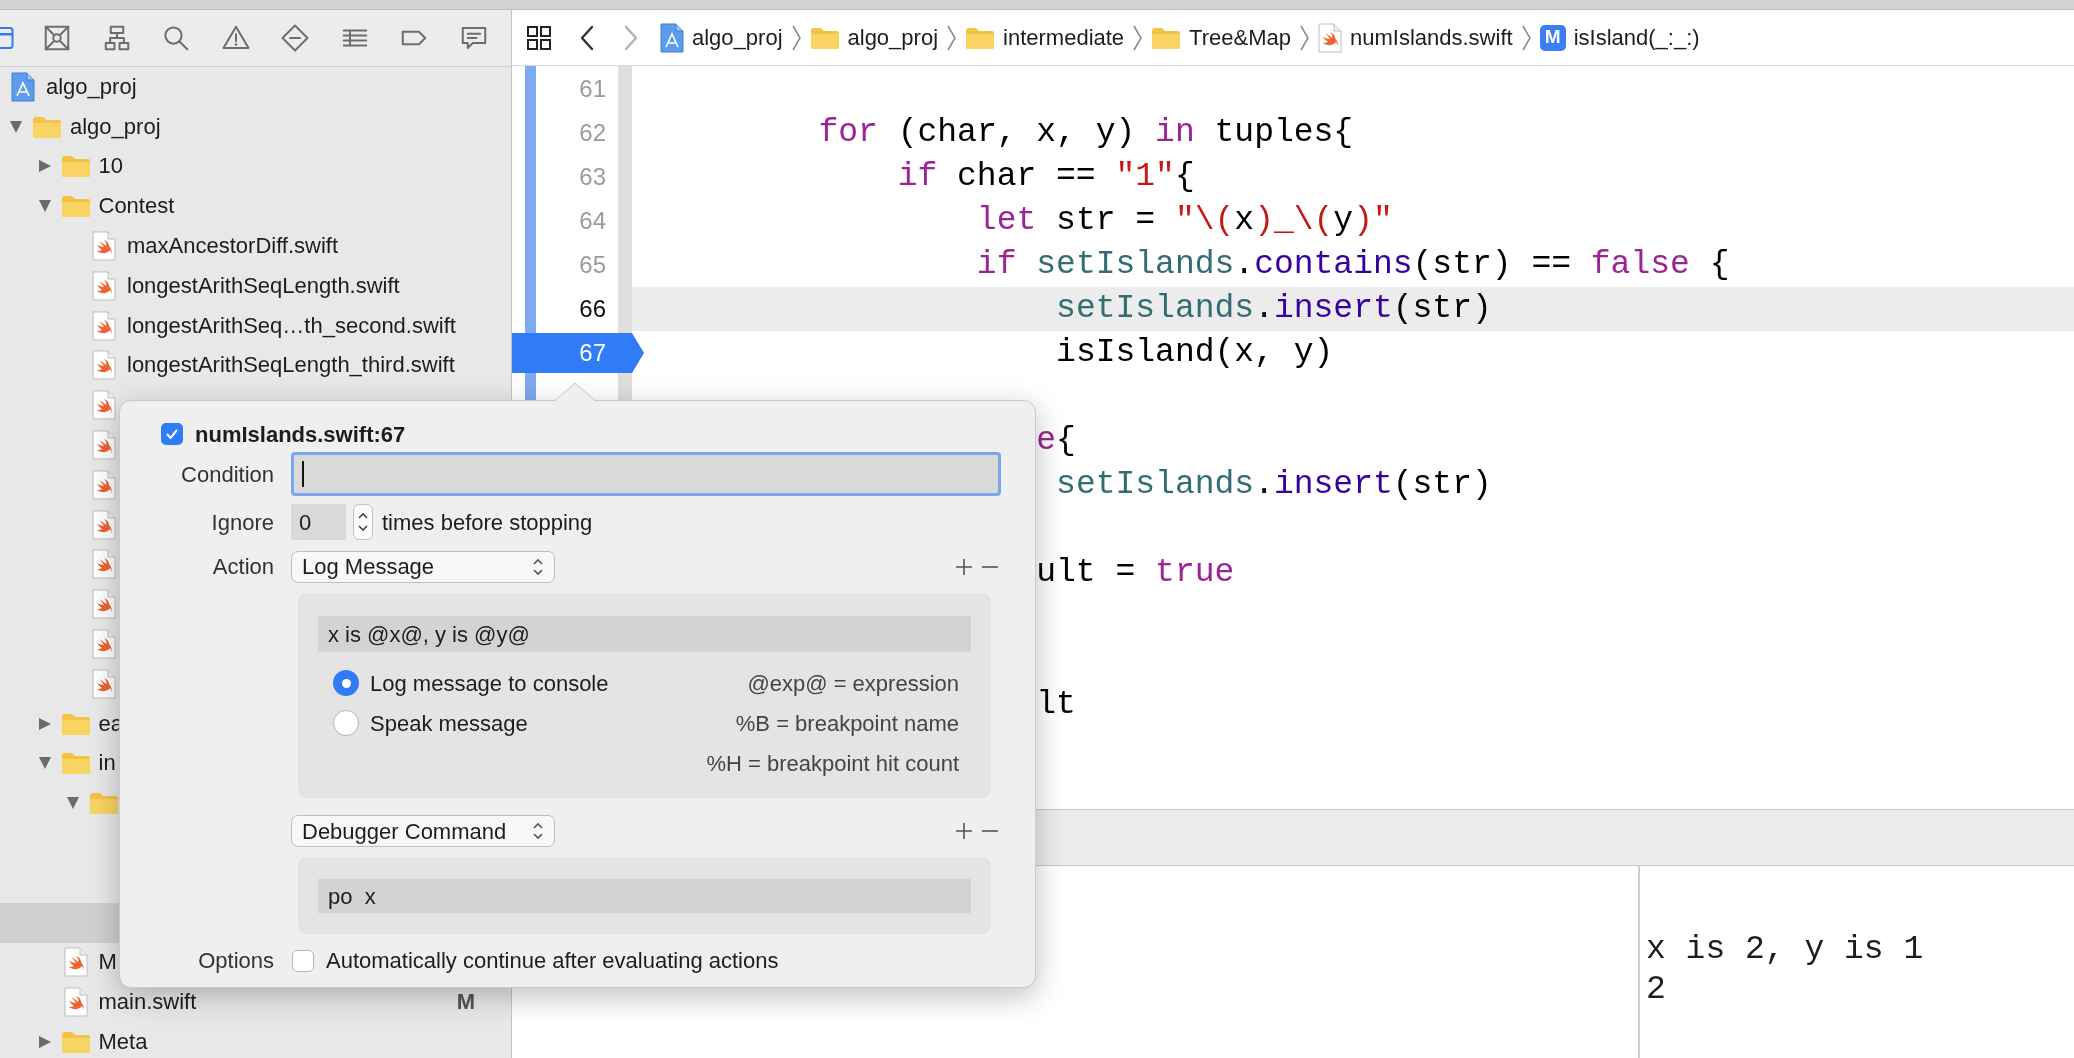 The height and width of the screenshot is (1058, 2074). I want to click on ignore-suffix: times before stopping, so click(487, 522).